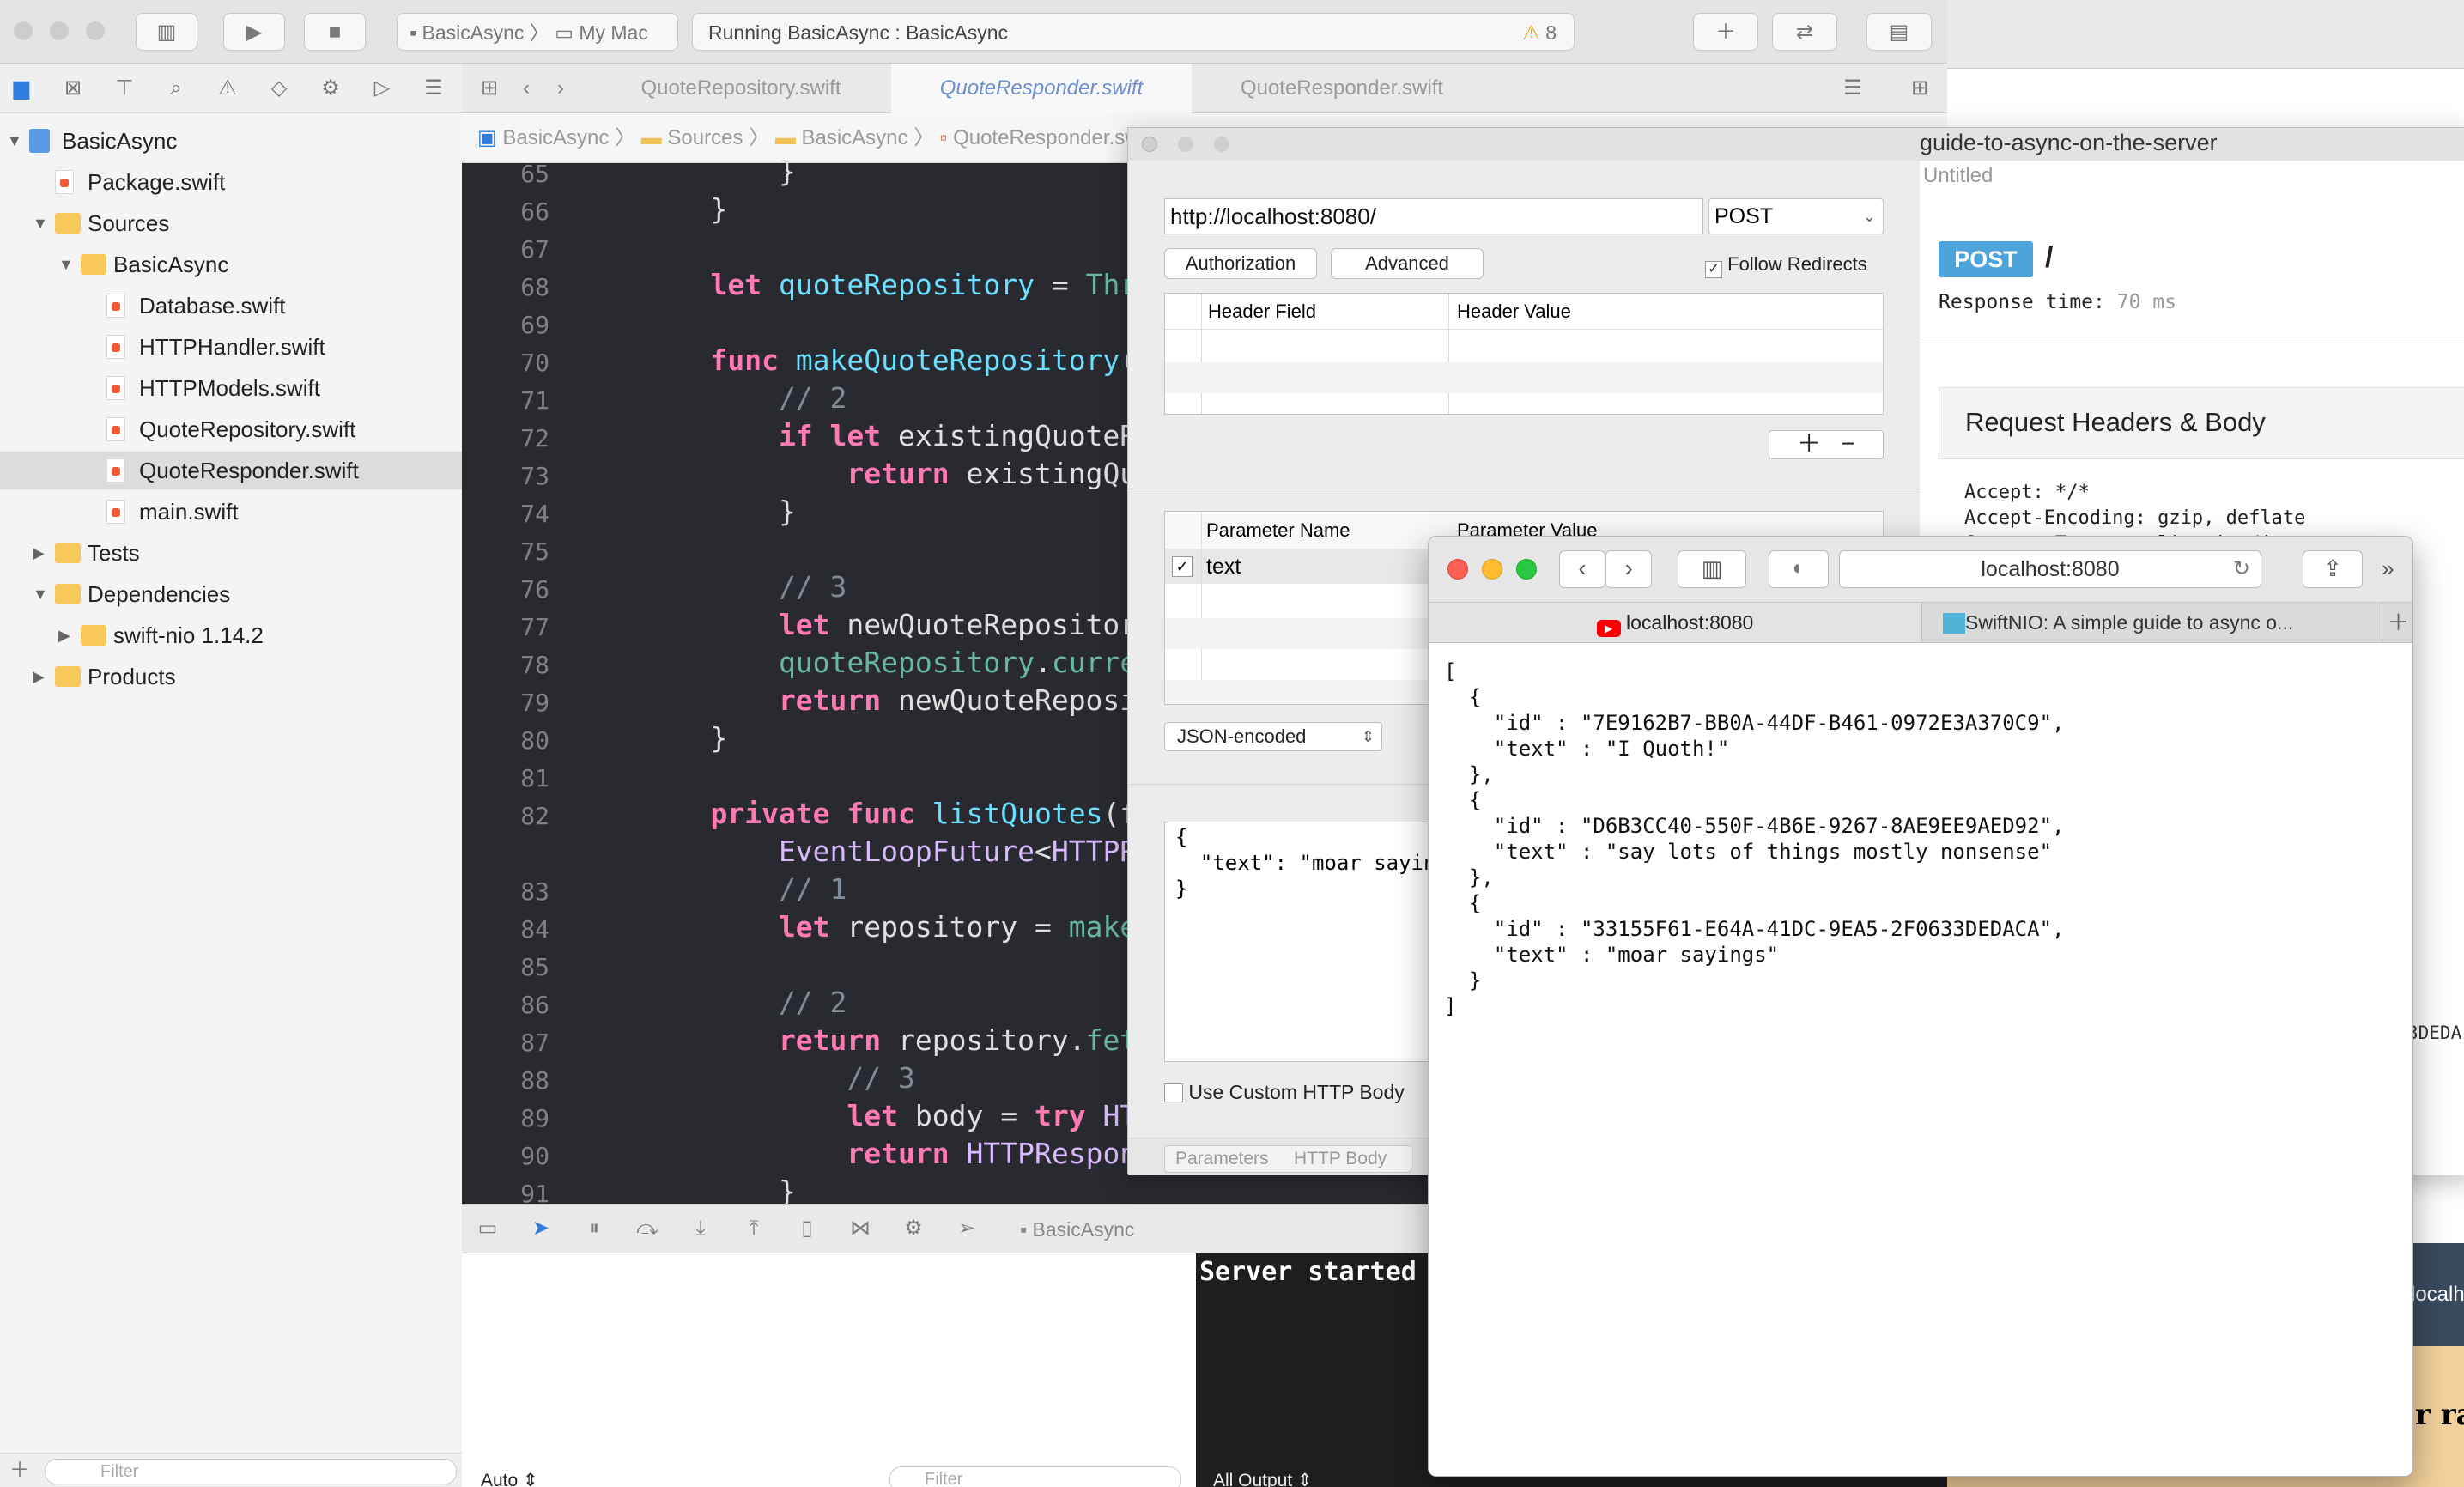 The image size is (2464, 1487). What do you see at coordinates (279, 88) in the screenshot?
I see `test-icon: ◇` at bounding box center [279, 88].